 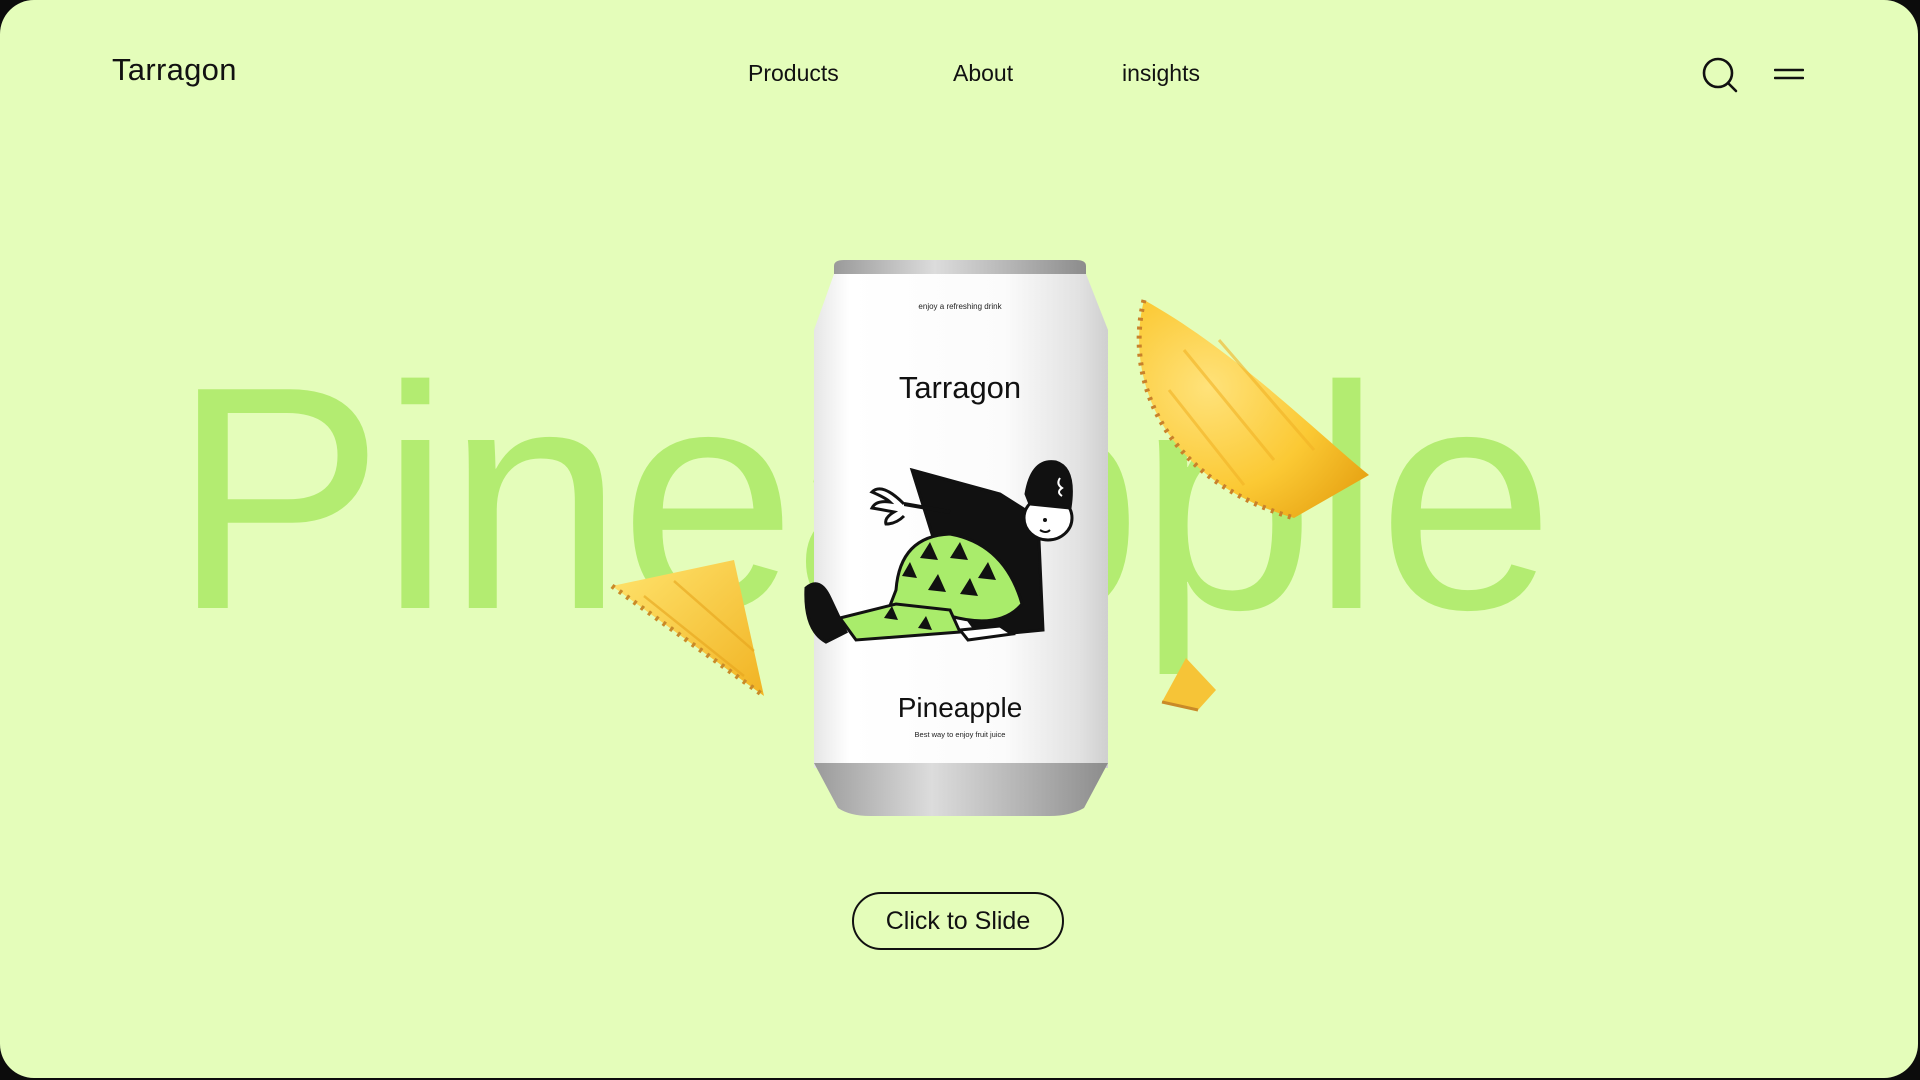 I want to click on pineapple-wedge-left-image, so click(x=689, y=633).